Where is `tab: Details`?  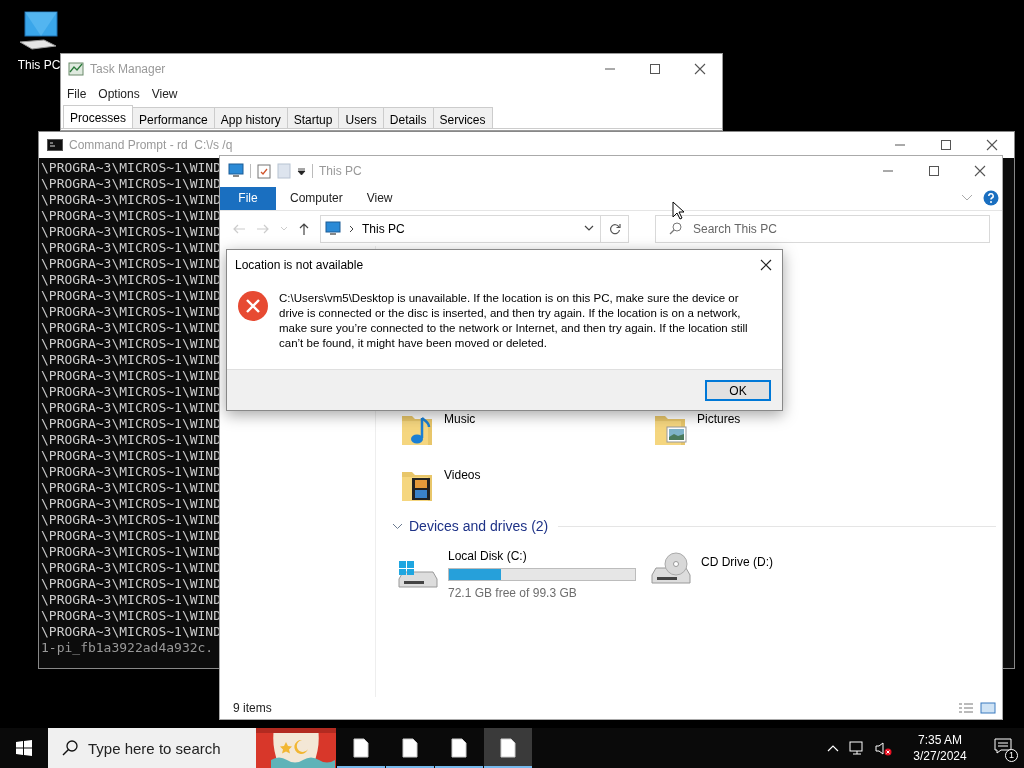 tab: Details is located at coordinates (408, 117).